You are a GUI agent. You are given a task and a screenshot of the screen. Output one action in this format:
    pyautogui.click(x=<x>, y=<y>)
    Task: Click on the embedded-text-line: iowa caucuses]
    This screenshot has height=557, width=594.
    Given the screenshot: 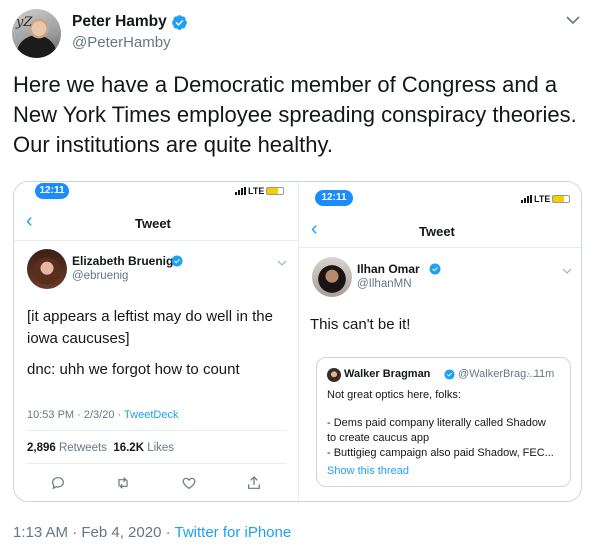 What is the action you would take?
    pyautogui.click(x=78, y=338)
    